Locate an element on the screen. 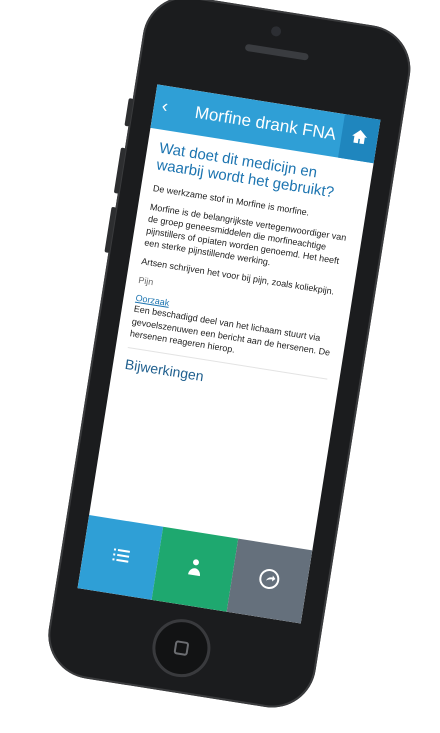  nav-share-button is located at coordinates (269, 581).